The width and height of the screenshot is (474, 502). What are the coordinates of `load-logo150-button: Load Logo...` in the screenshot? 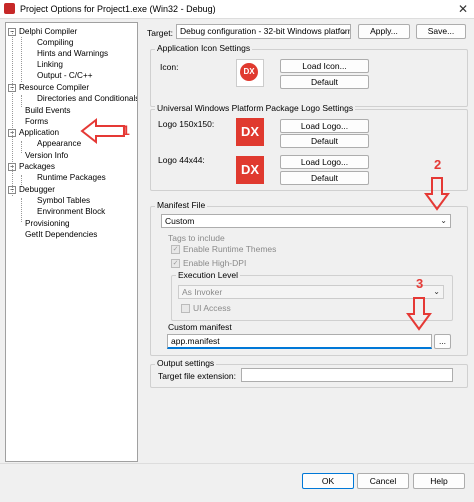 It's located at (324, 126).